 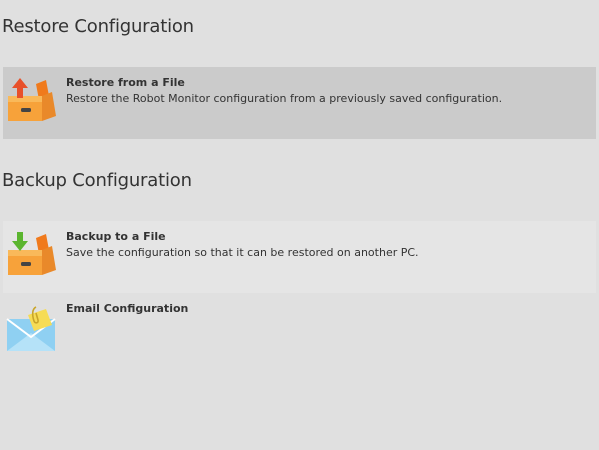 I want to click on email-configuration-item: Email Configuration, so click(x=299, y=324).